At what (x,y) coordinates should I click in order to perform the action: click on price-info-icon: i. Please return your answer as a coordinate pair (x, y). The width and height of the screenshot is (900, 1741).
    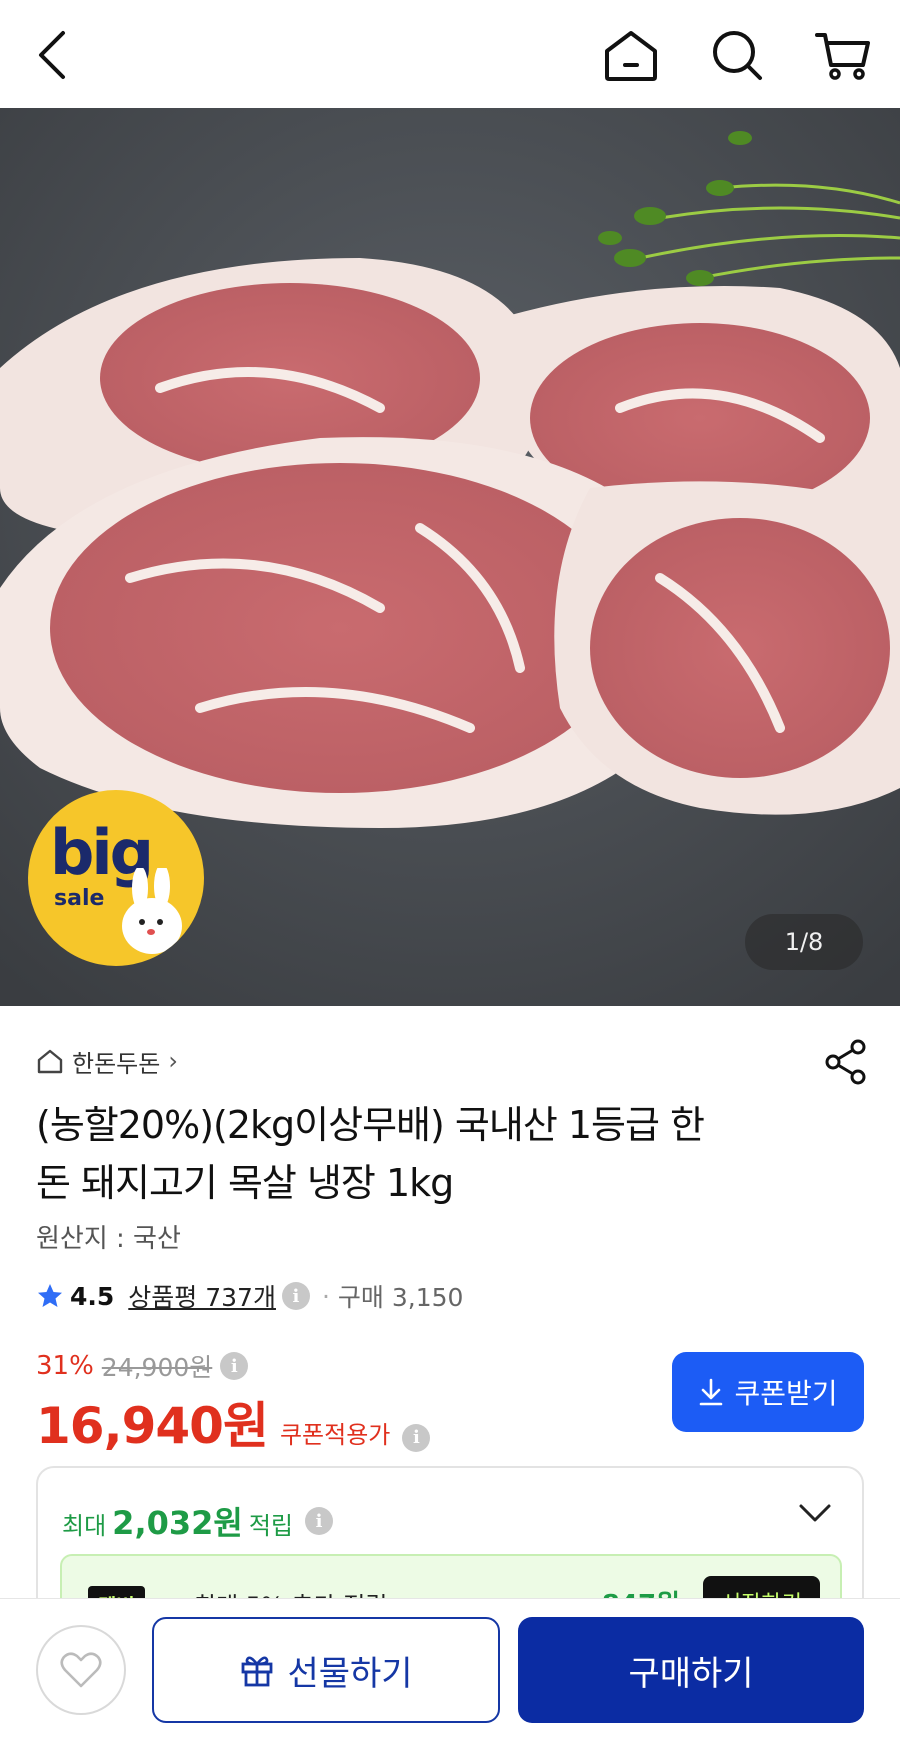
    Looking at the image, I should click on (234, 1366).